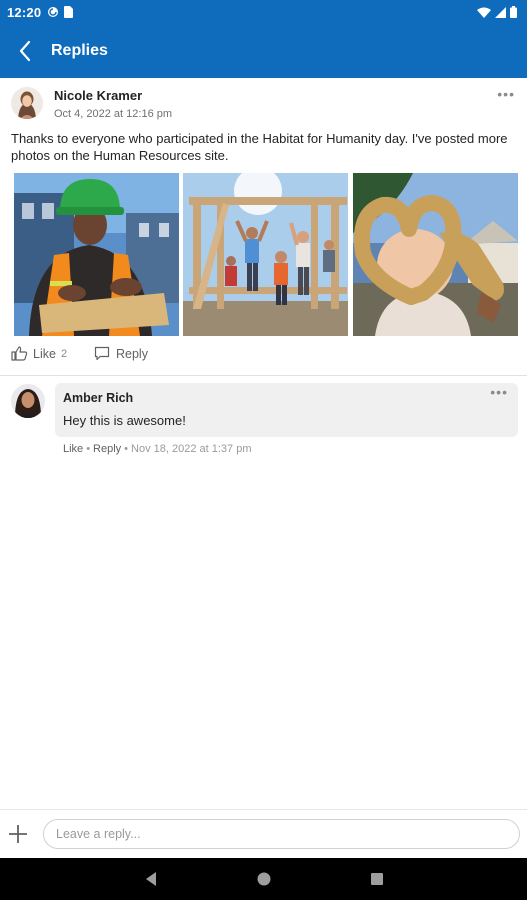 The height and width of the screenshot is (900, 527). Describe the element at coordinates (513, 12) in the screenshot. I see `battery-icon` at that location.